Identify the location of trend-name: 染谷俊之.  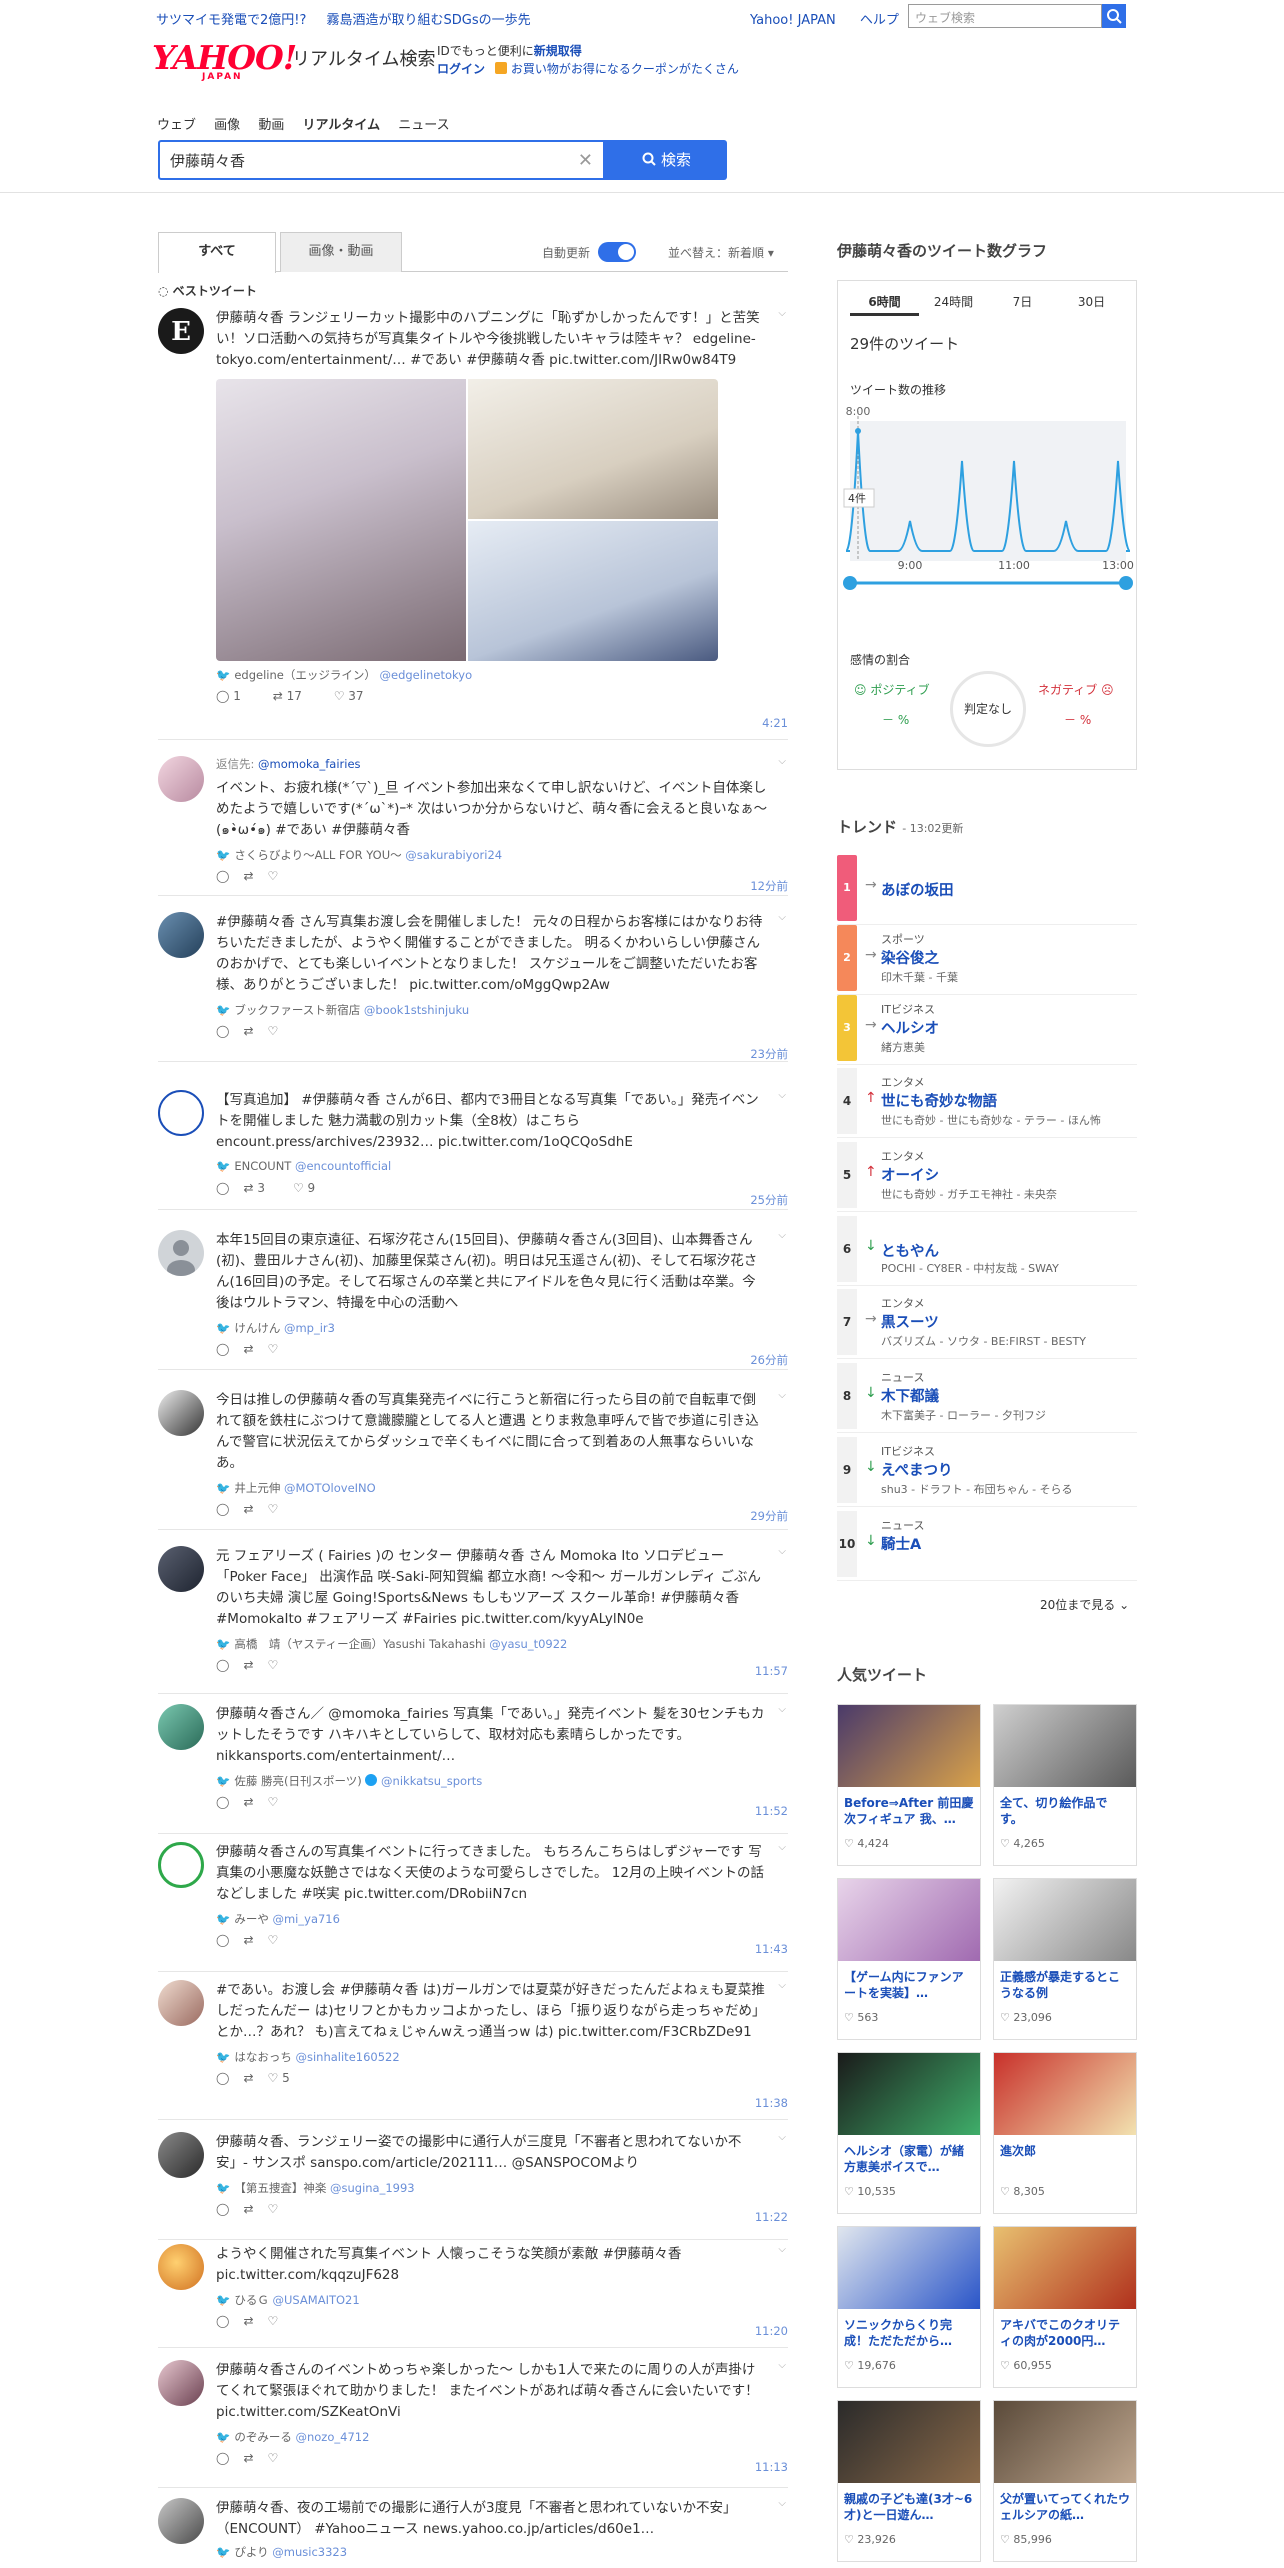
(910, 957).